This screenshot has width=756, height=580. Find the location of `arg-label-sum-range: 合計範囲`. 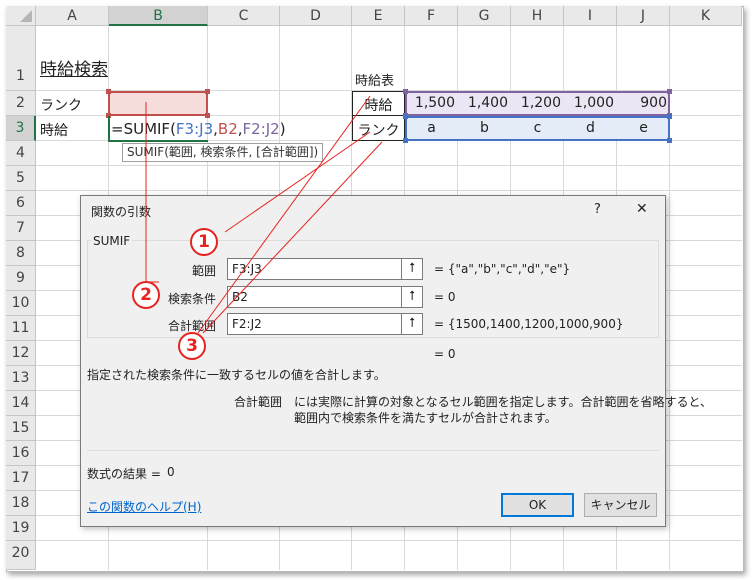

arg-label-sum-range: 合計範囲 is located at coordinates (191, 326).